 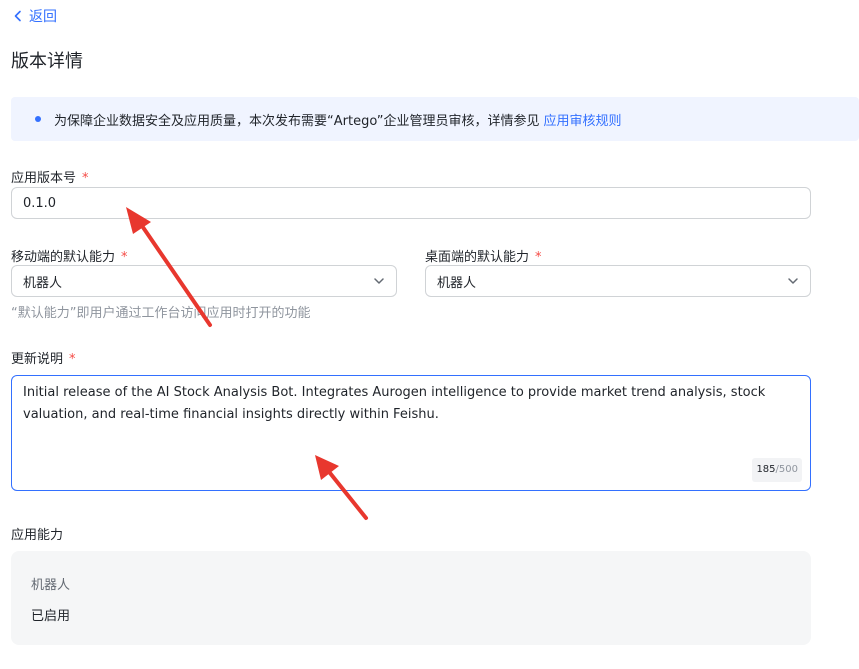 I want to click on capabilities-title: 应用能力, so click(x=37, y=535).